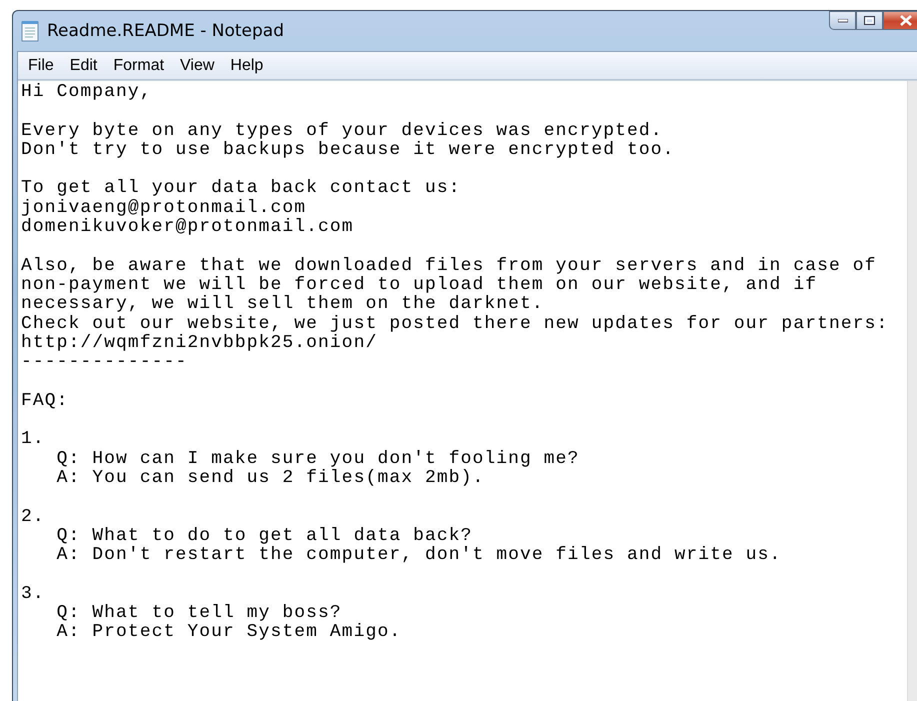 The width and height of the screenshot is (917, 701). Describe the element at coordinates (86, 92) in the screenshot. I see `text-line: Hi Company,` at that location.